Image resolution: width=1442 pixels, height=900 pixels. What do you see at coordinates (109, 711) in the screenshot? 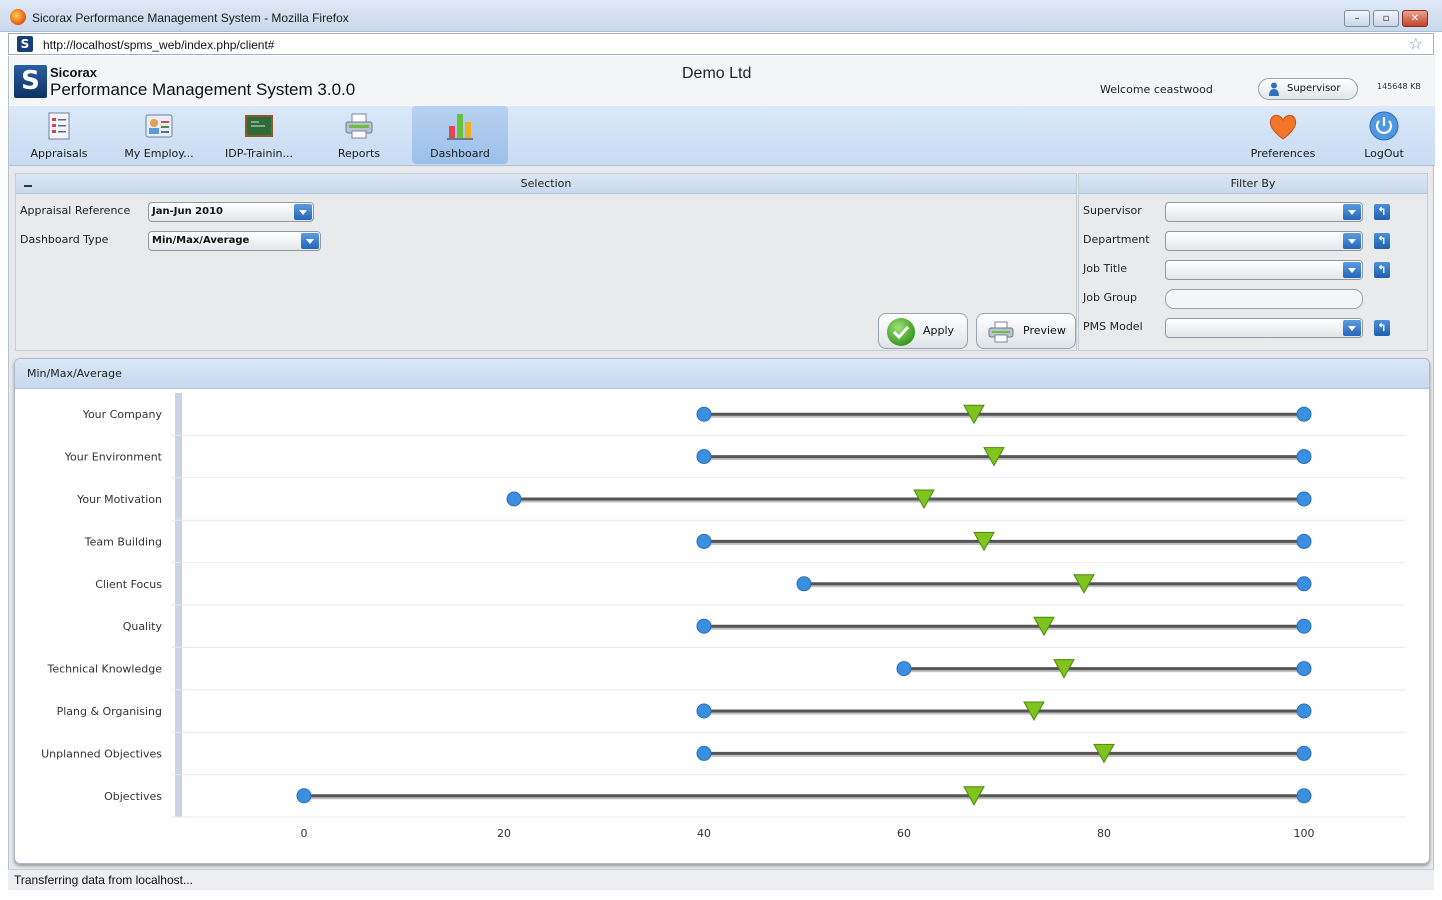
I see `category-label: Plang & Organising` at bounding box center [109, 711].